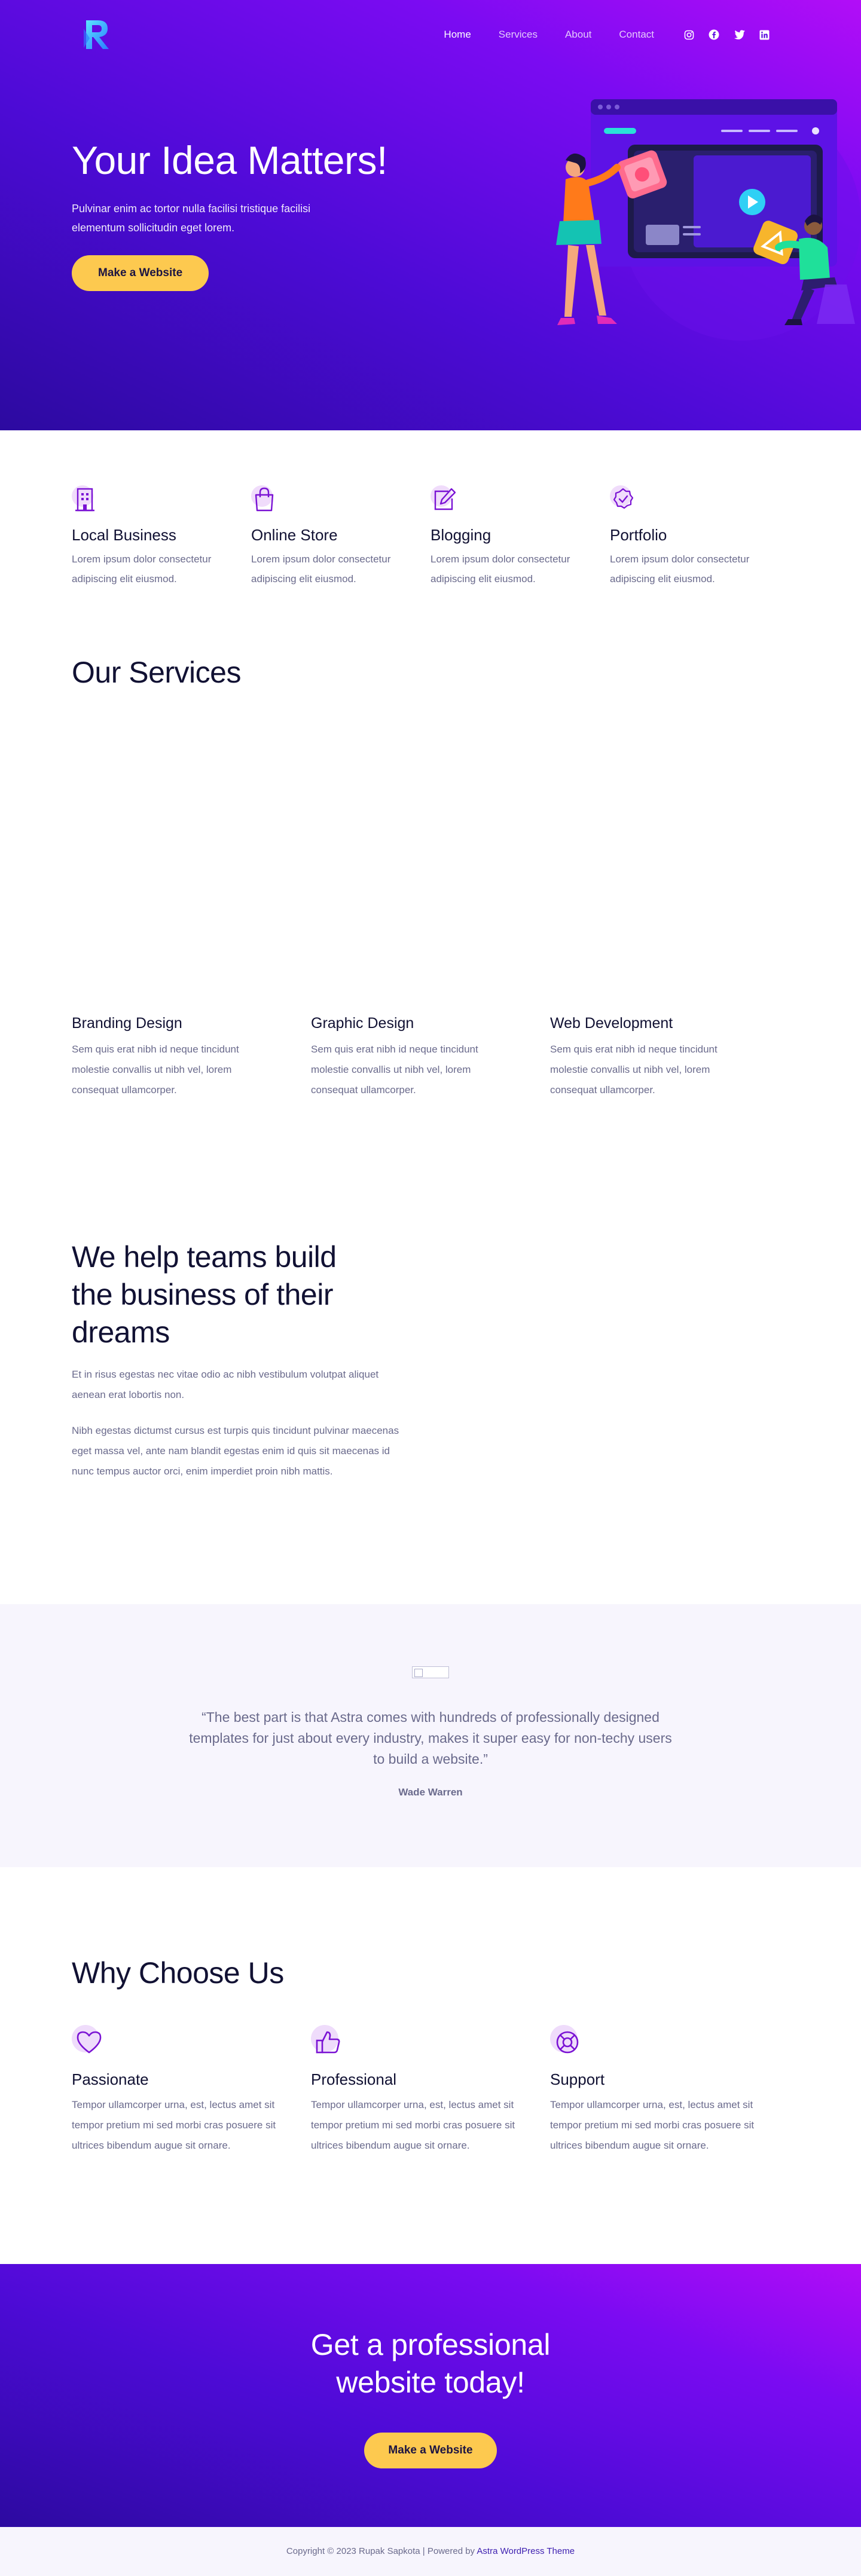 The width and height of the screenshot is (861, 2576). What do you see at coordinates (636, 35) in the screenshot?
I see `nav-contact: Contact` at bounding box center [636, 35].